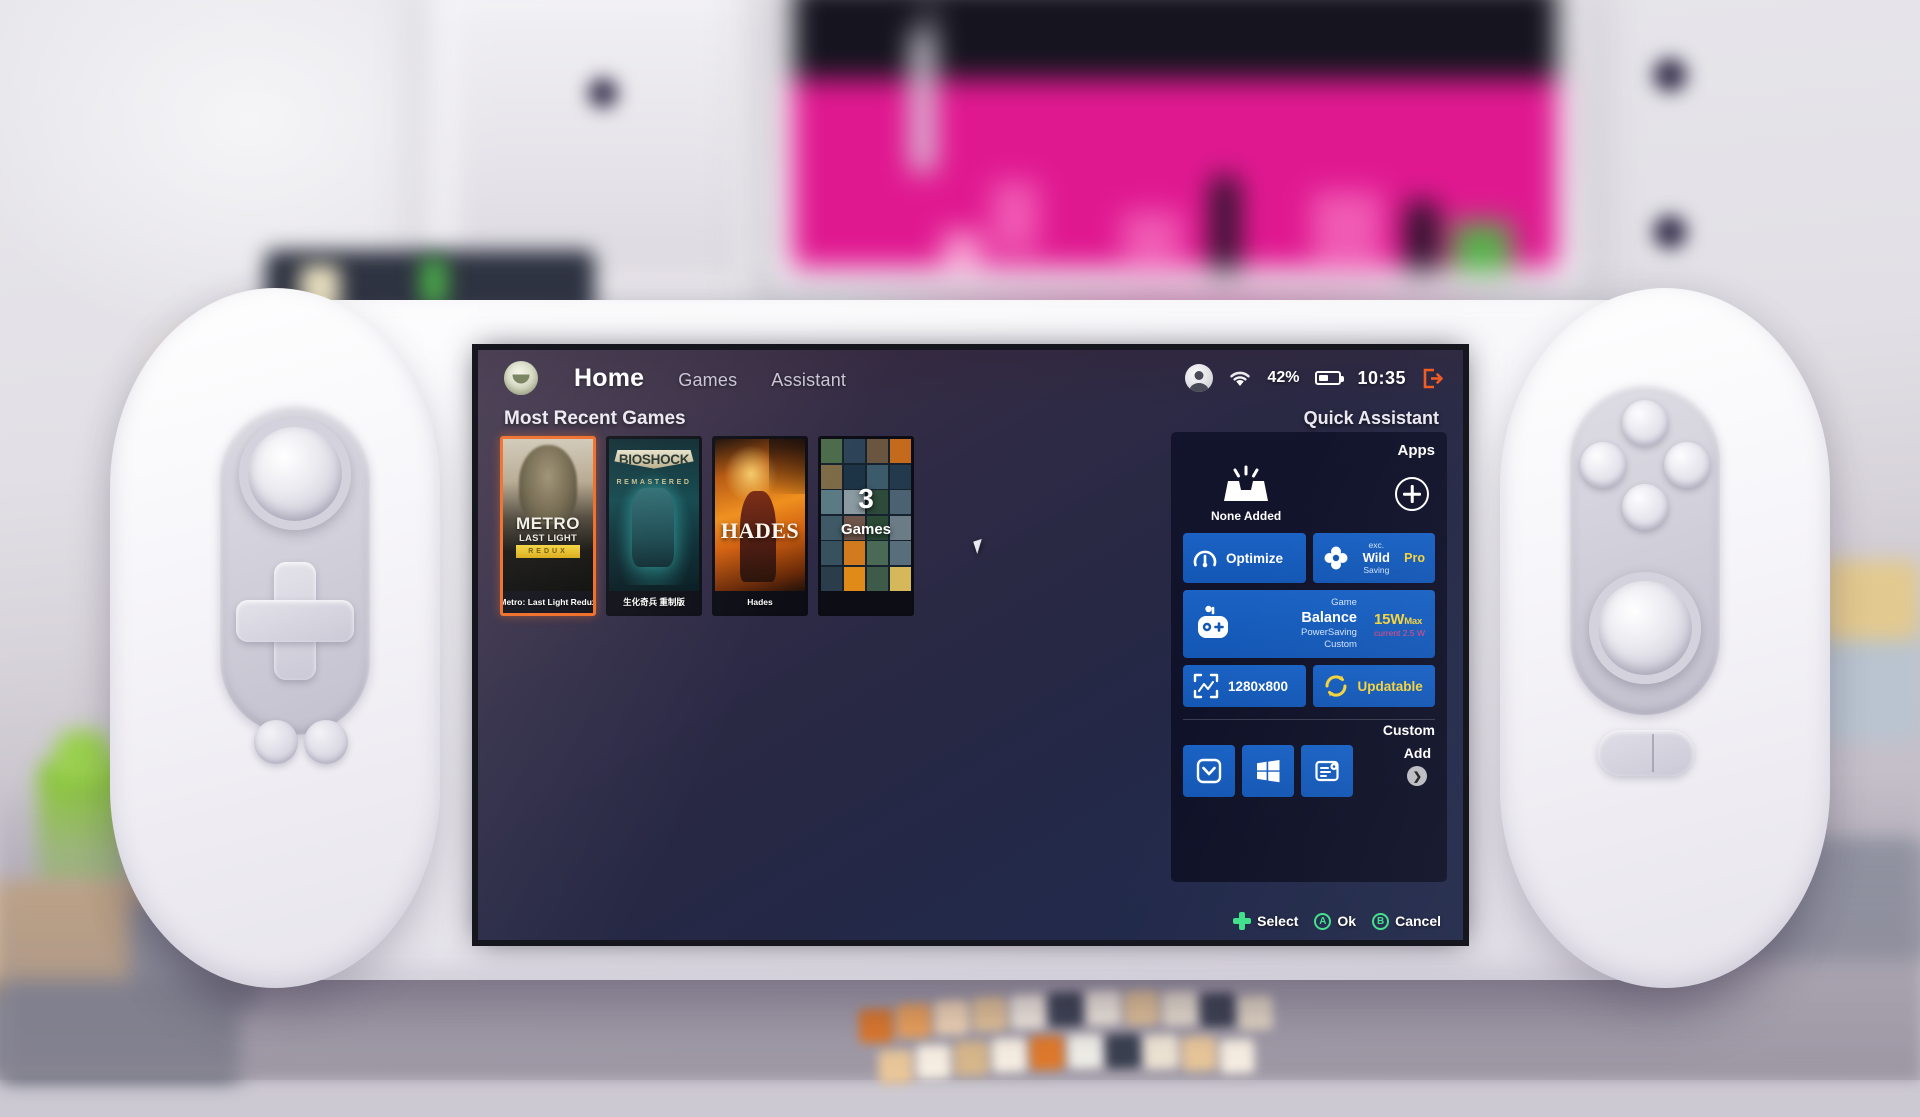  I want to click on a-button, so click(1645, 507).